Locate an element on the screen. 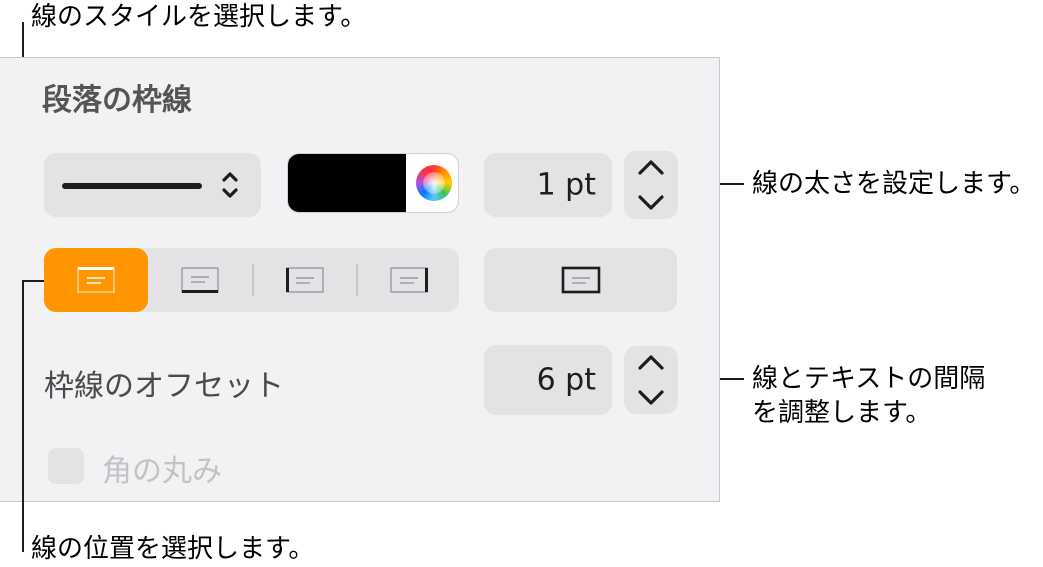  thickness-field: 1 pt is located at coordinates (548, 185).